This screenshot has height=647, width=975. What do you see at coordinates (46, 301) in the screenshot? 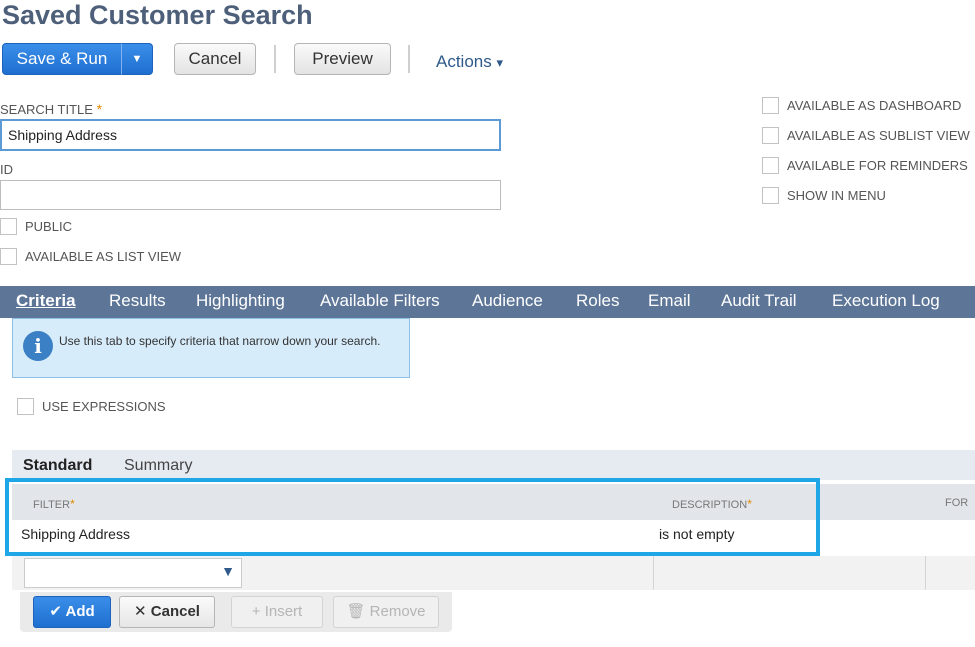
I see `tab-criteria: Criteria` at bounding box center [46, 301].